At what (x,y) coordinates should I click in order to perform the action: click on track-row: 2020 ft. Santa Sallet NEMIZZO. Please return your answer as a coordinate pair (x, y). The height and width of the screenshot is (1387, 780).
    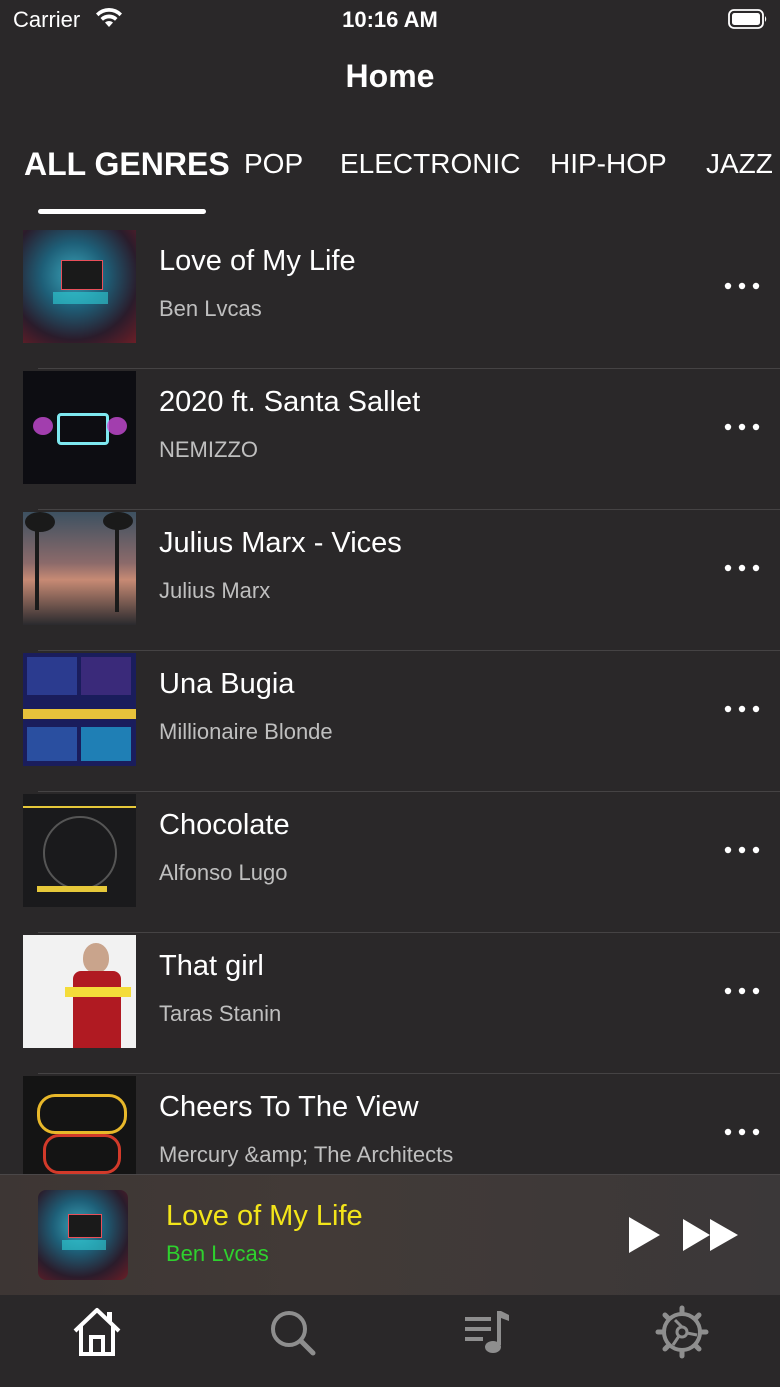
    Looking at the image, I should click on (390, 439).